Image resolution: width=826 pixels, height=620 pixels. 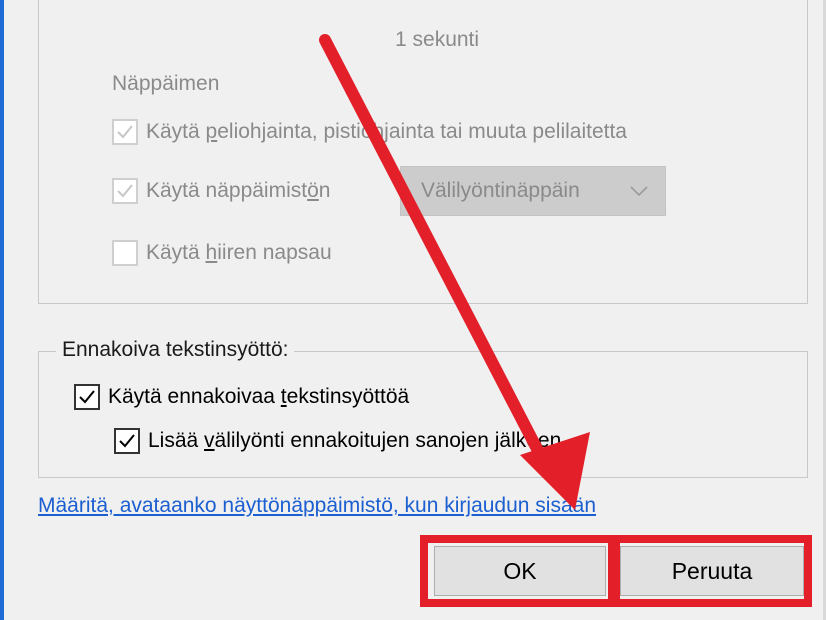 I want to click on mouse-checkbox, so click(x=125, y=253).